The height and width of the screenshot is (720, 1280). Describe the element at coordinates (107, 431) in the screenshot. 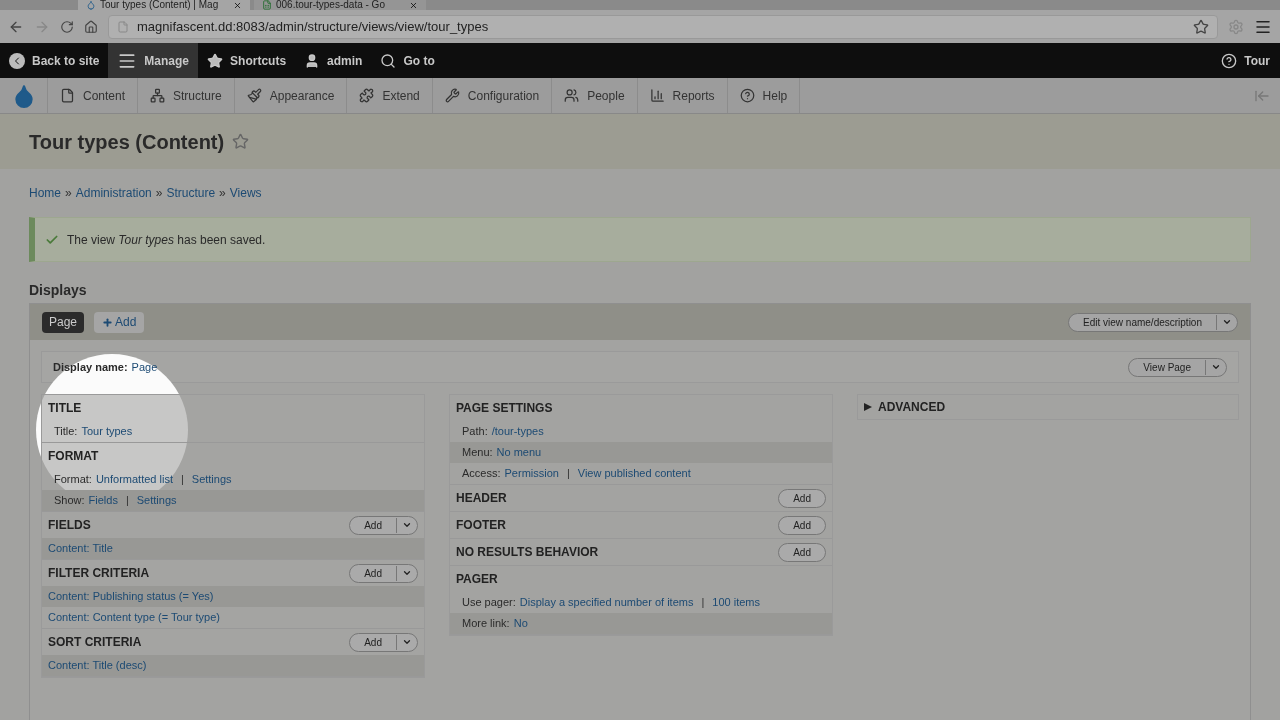

I see `setting-link: Tour types` at that location.